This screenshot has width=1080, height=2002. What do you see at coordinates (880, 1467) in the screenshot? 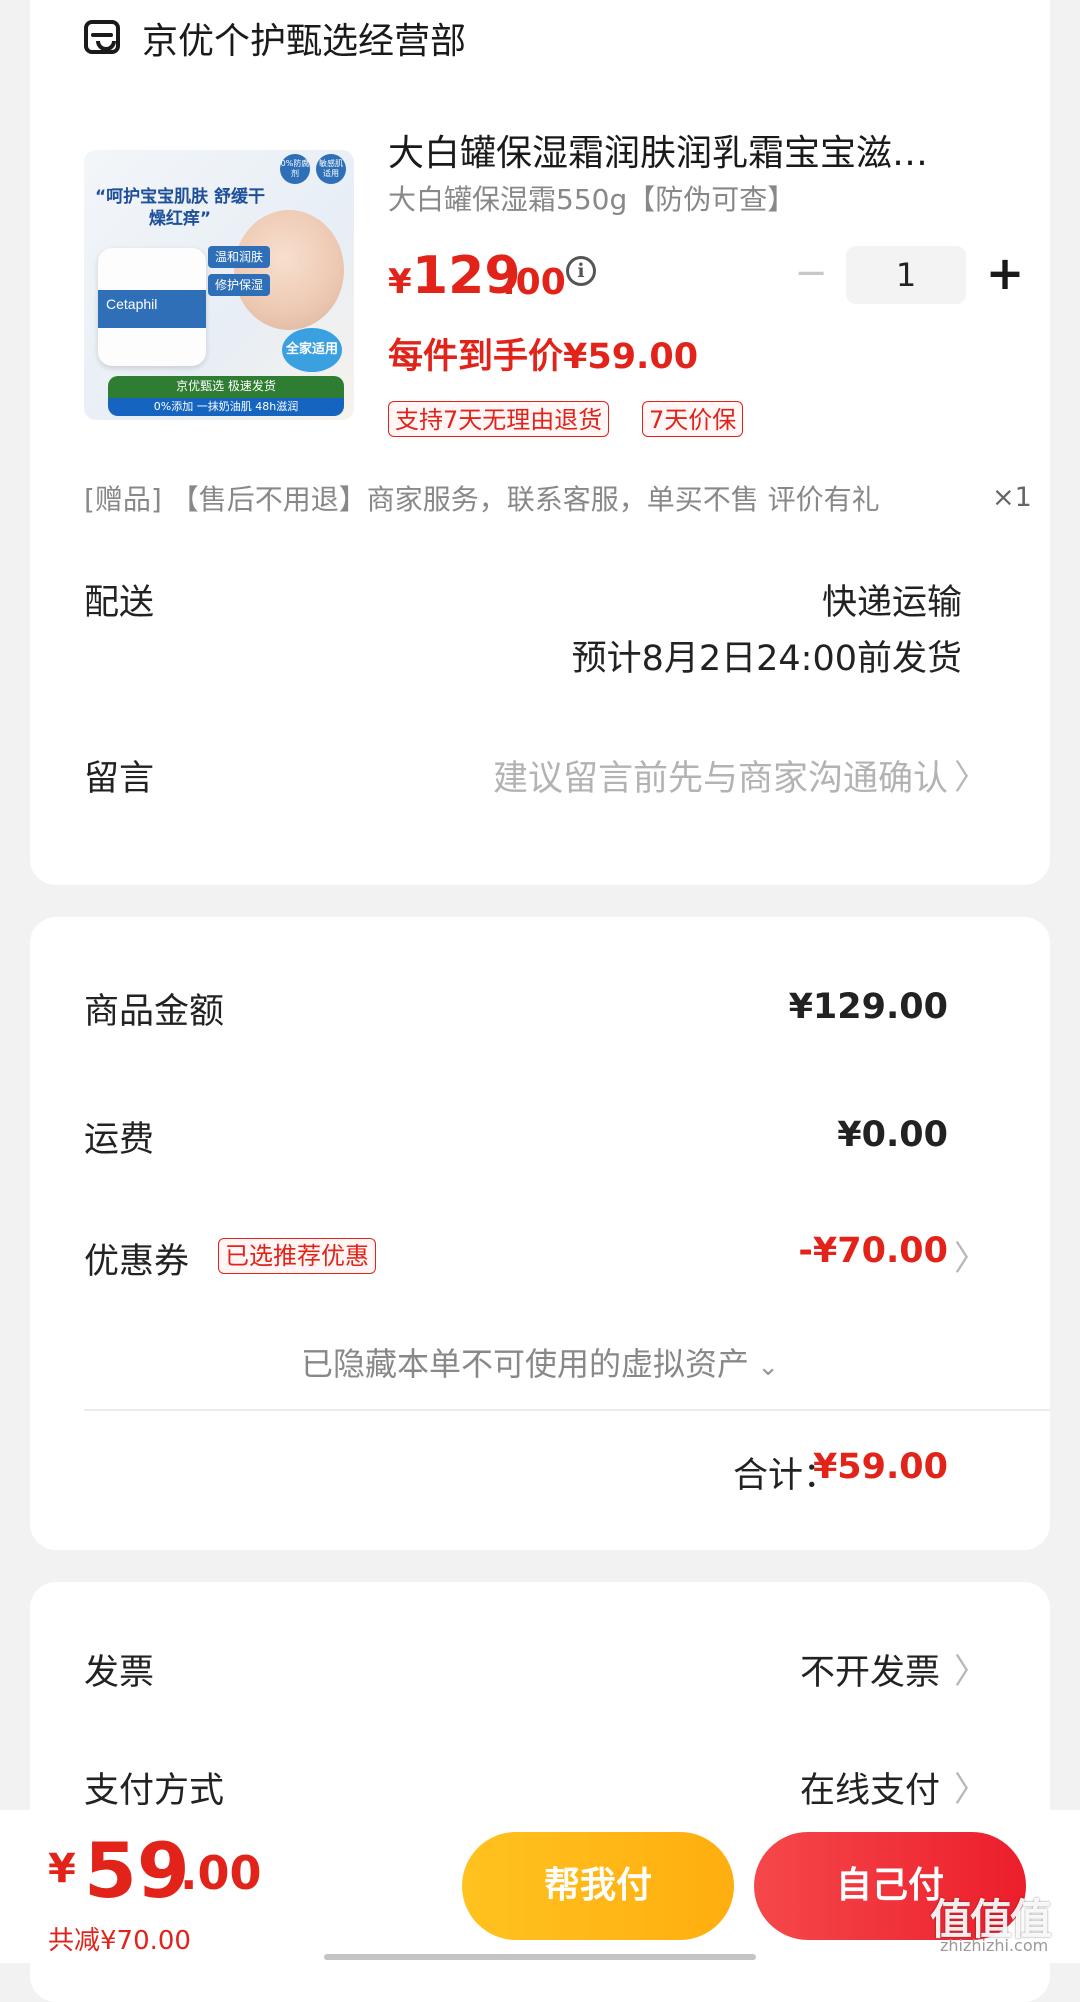
I see `total-value: ¥59.00` at bounding box center [880, 1467].